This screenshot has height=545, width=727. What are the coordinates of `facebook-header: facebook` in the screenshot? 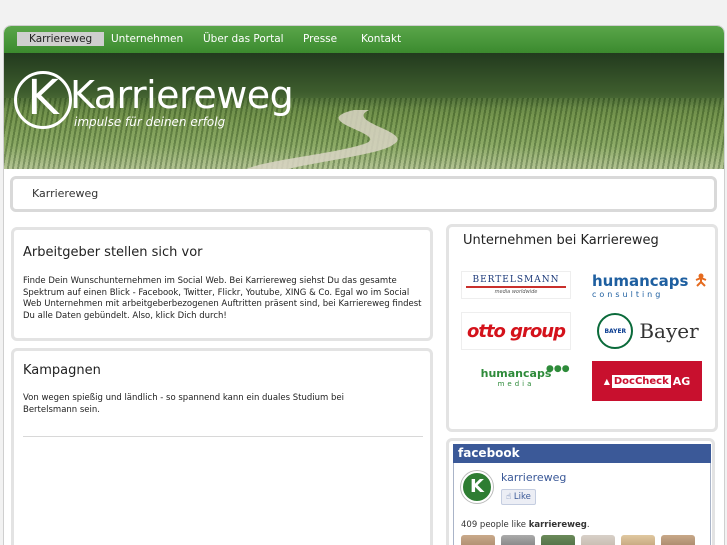 It's located at (582, 453).